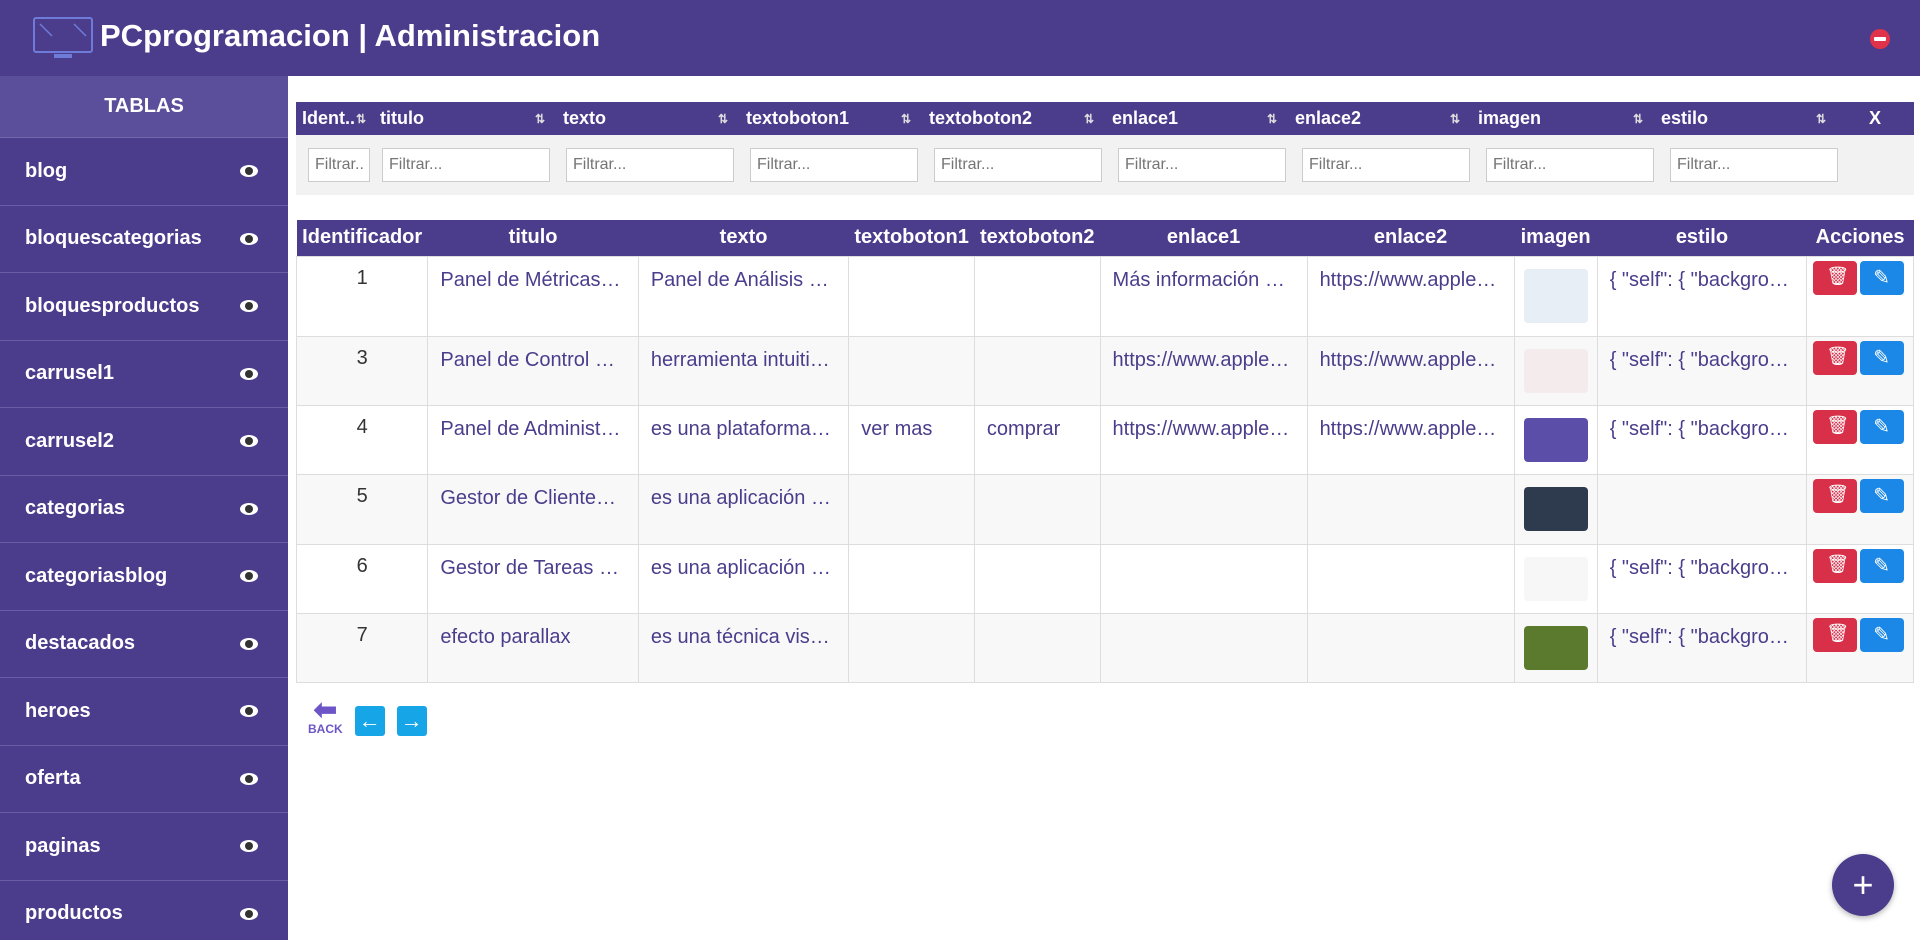 This screenshot has height=940, width=1920. Describe the element at coordinates (1411, 238) in the screenshot. I see `column-header: enlace2` at that location.